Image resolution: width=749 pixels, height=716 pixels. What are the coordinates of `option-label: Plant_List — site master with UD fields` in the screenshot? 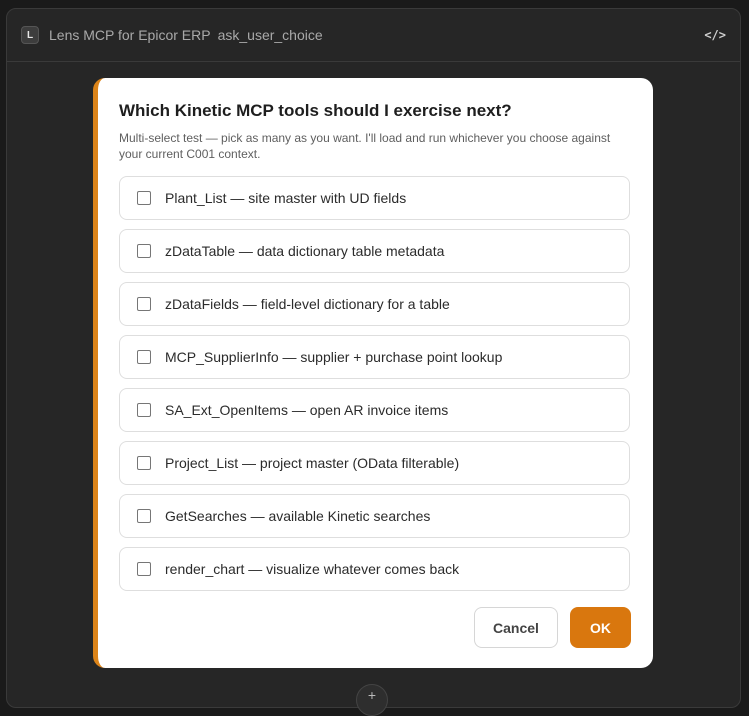 It's located at (286, 198).